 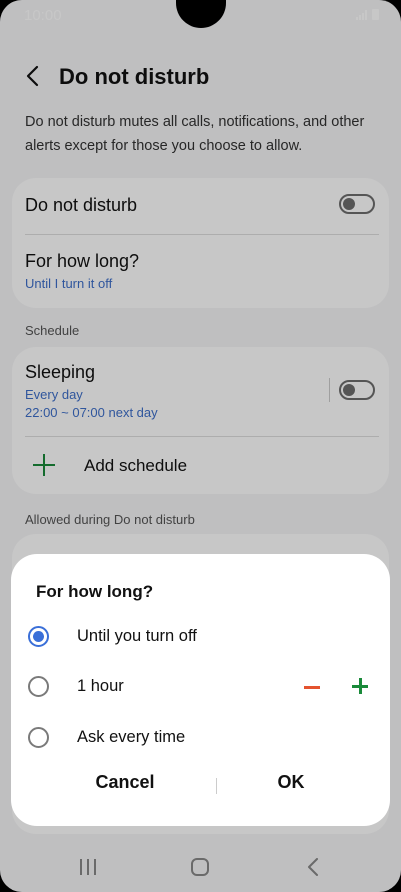 I want to click on dialog-title: For how long?, so click(x=95, y=591).